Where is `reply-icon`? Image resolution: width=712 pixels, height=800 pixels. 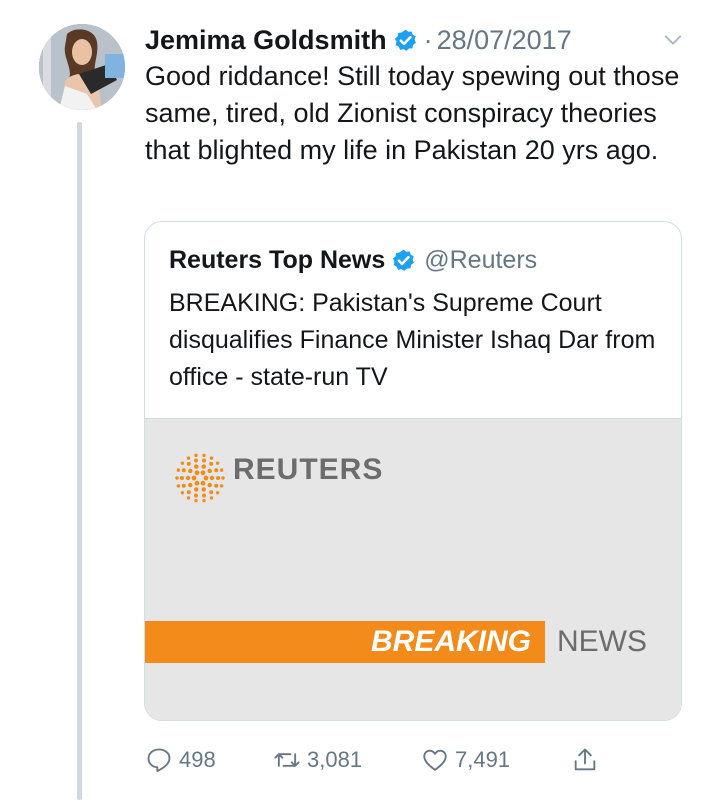
reply-icon is located at coordinates (159, 760).